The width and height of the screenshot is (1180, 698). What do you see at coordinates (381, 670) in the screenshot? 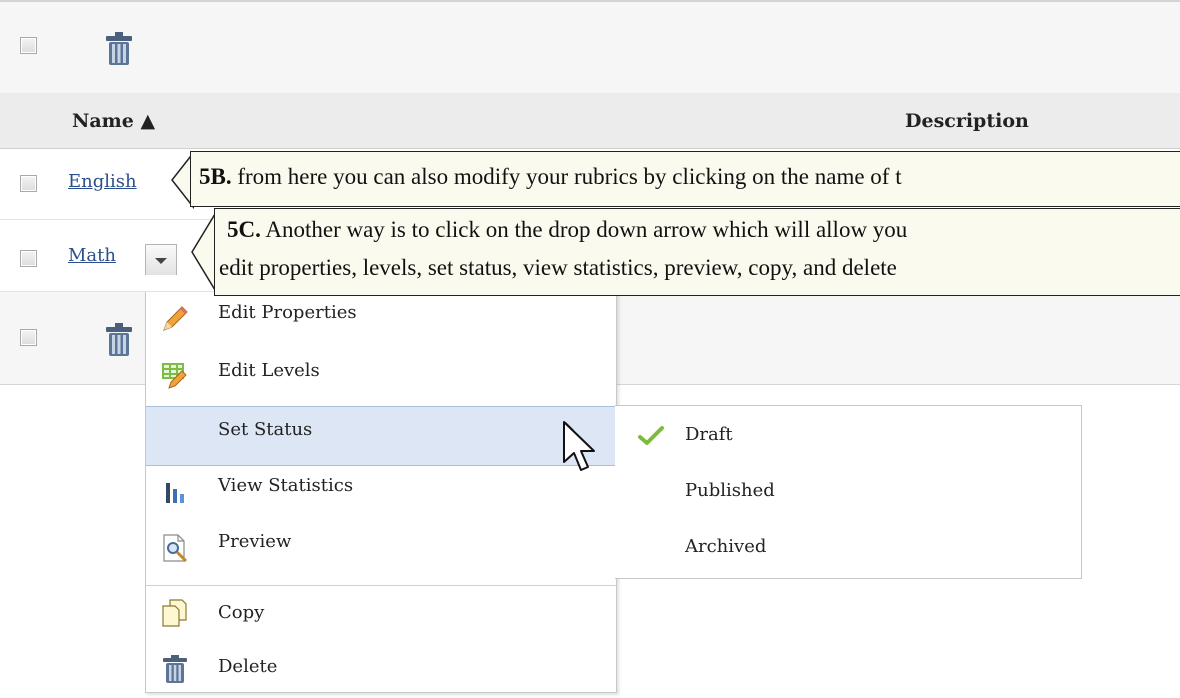
I see `menu-item-delete: Delete` at bounding box center [381, 670].